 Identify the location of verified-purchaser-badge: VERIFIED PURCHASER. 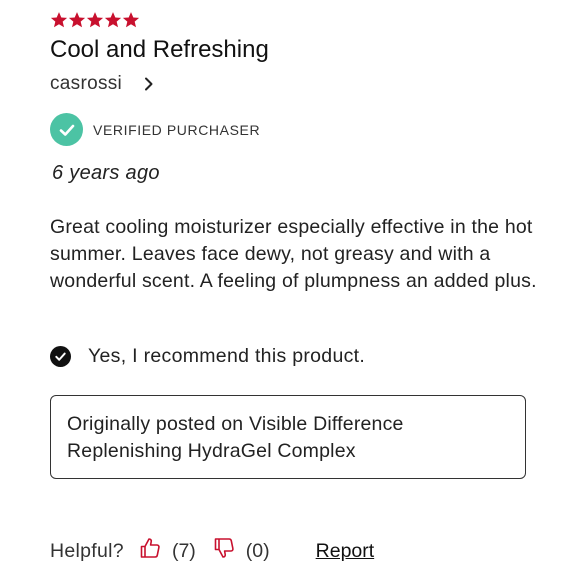
(155, 129).